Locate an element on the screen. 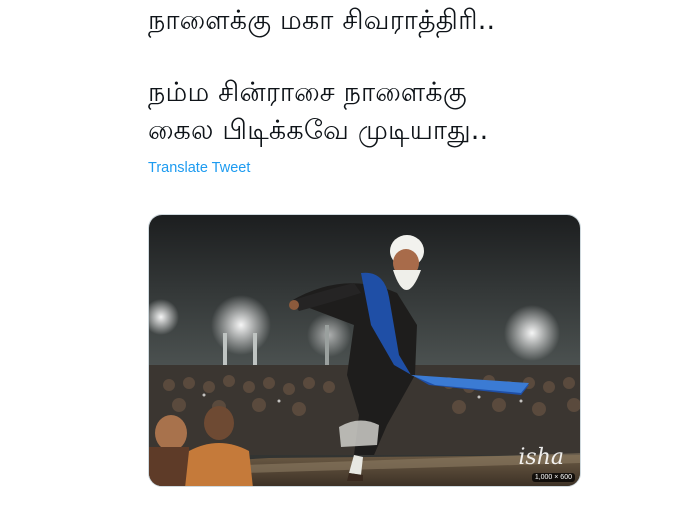 This screenshot has height=510, width=680. tweet-line-1: நாளைக்கு மகா சிவராத்திரி.. is located at coordinates (322, 20).